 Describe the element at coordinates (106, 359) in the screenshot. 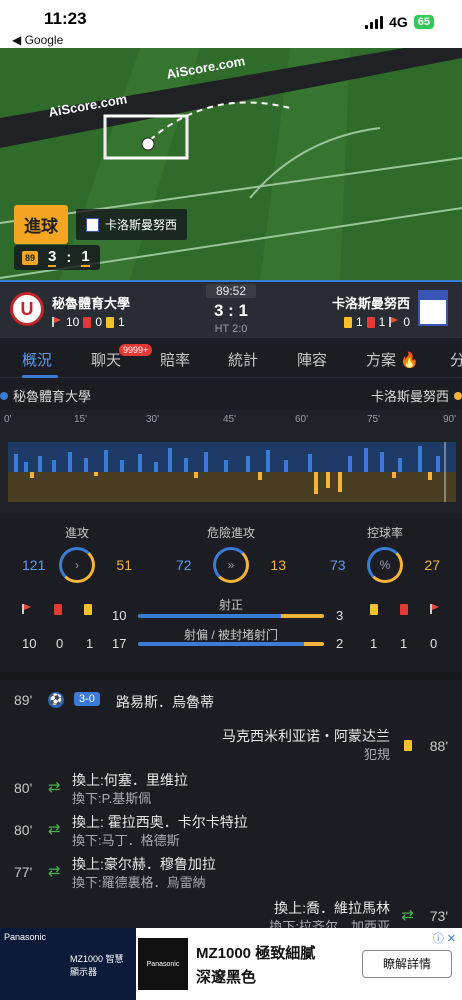

I see `tab-chat: 聊天` at that location.